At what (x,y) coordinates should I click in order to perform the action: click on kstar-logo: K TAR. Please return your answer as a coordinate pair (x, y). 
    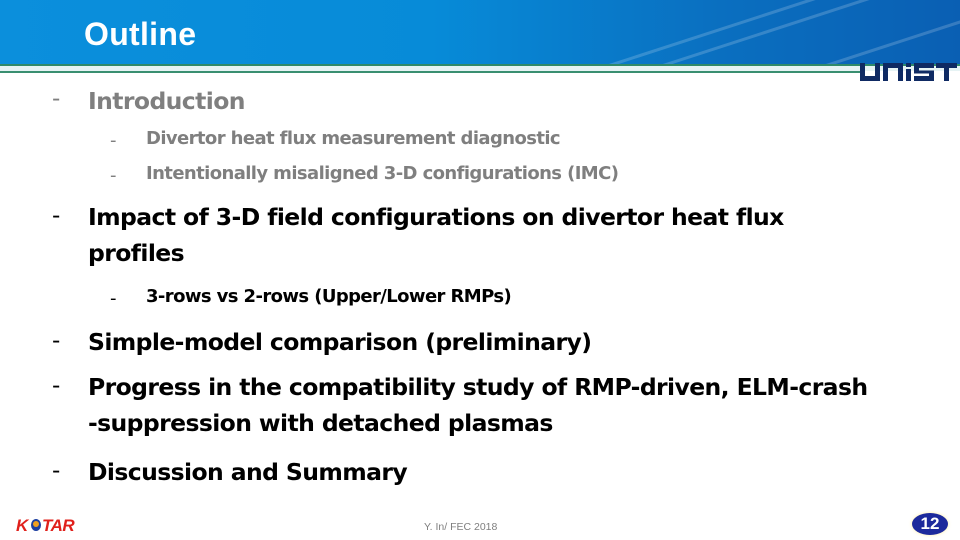
    Looking at the image, I should click on (46, 525).